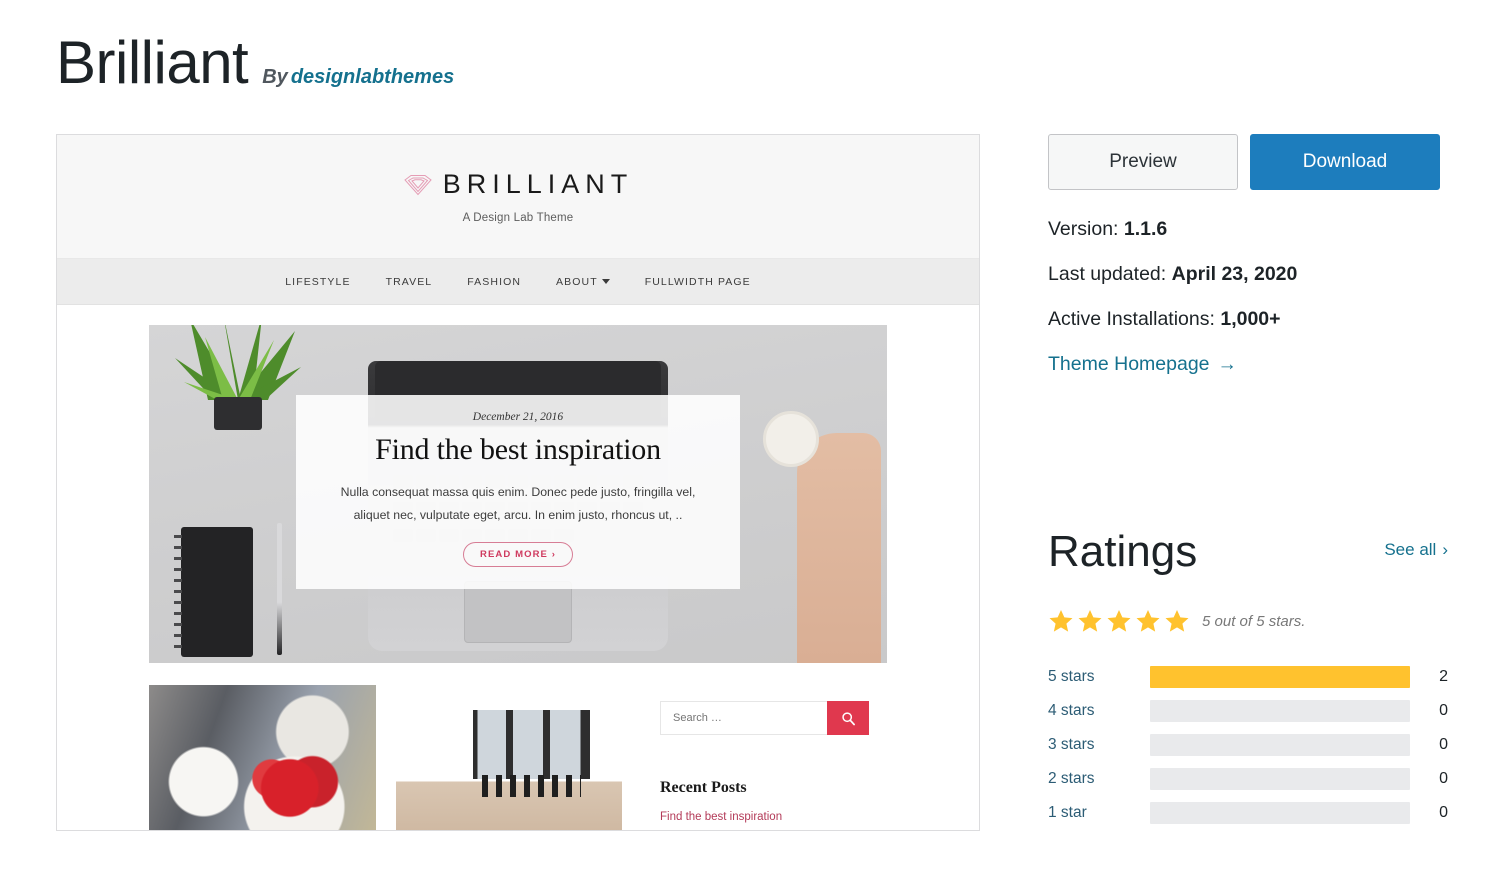  I want to click on preview-button: Preview, so click(1143, 162).